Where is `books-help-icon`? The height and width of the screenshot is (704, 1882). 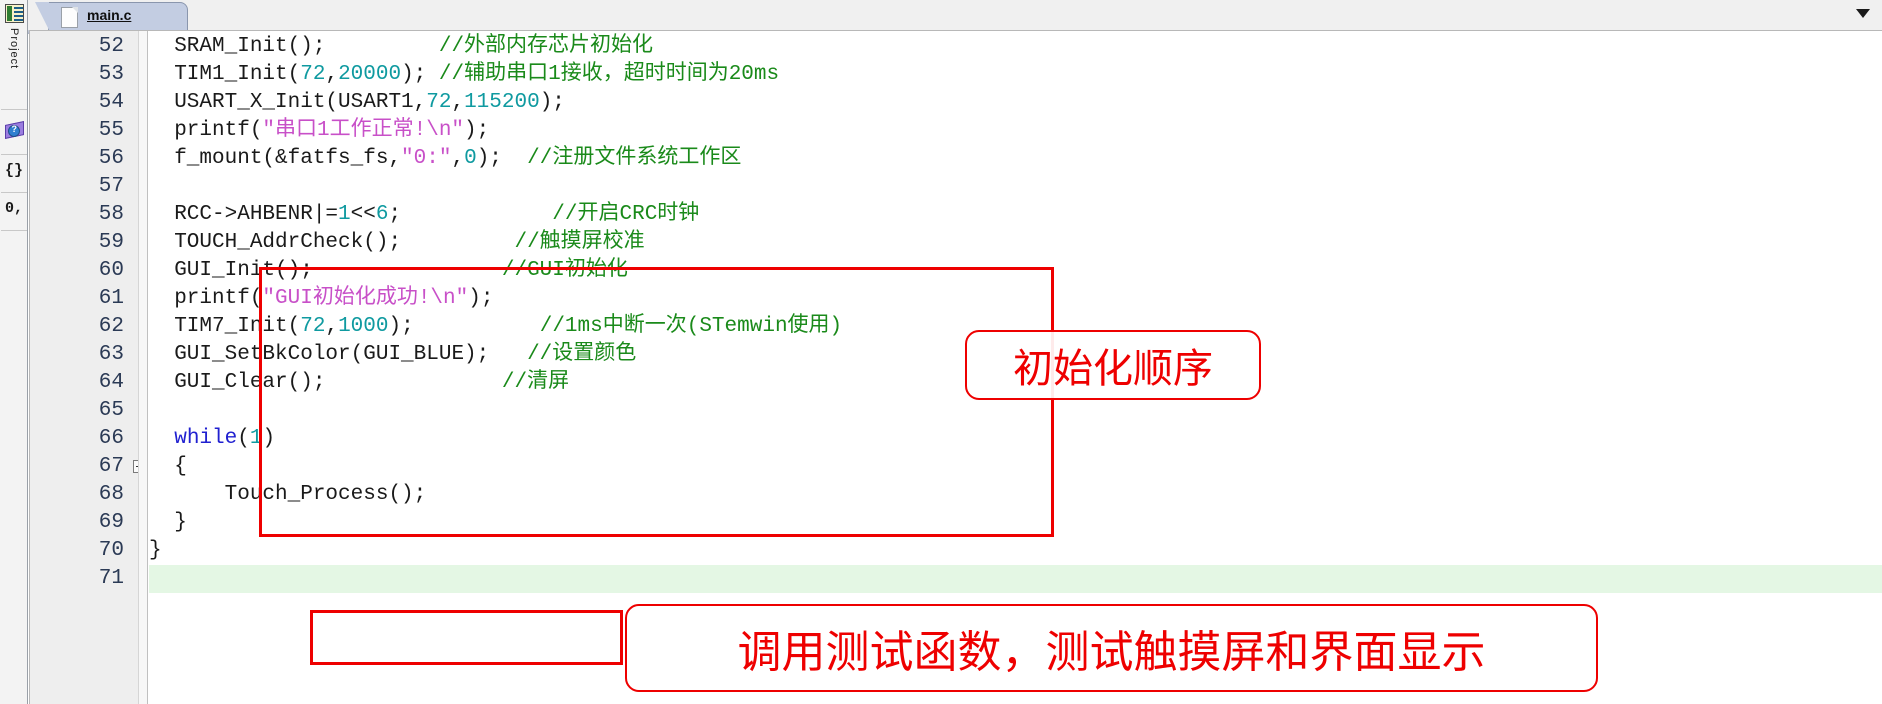
books-help-icon is located at coordinates (14, 130).